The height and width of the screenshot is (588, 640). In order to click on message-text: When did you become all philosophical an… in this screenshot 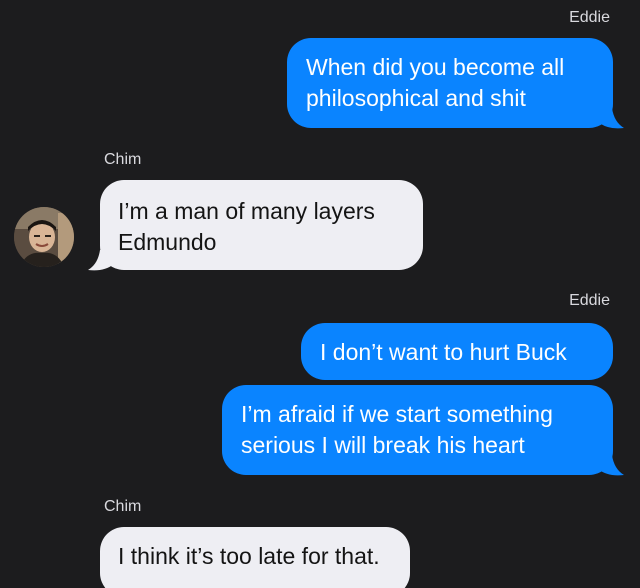, I will do `click(435, 82)`.